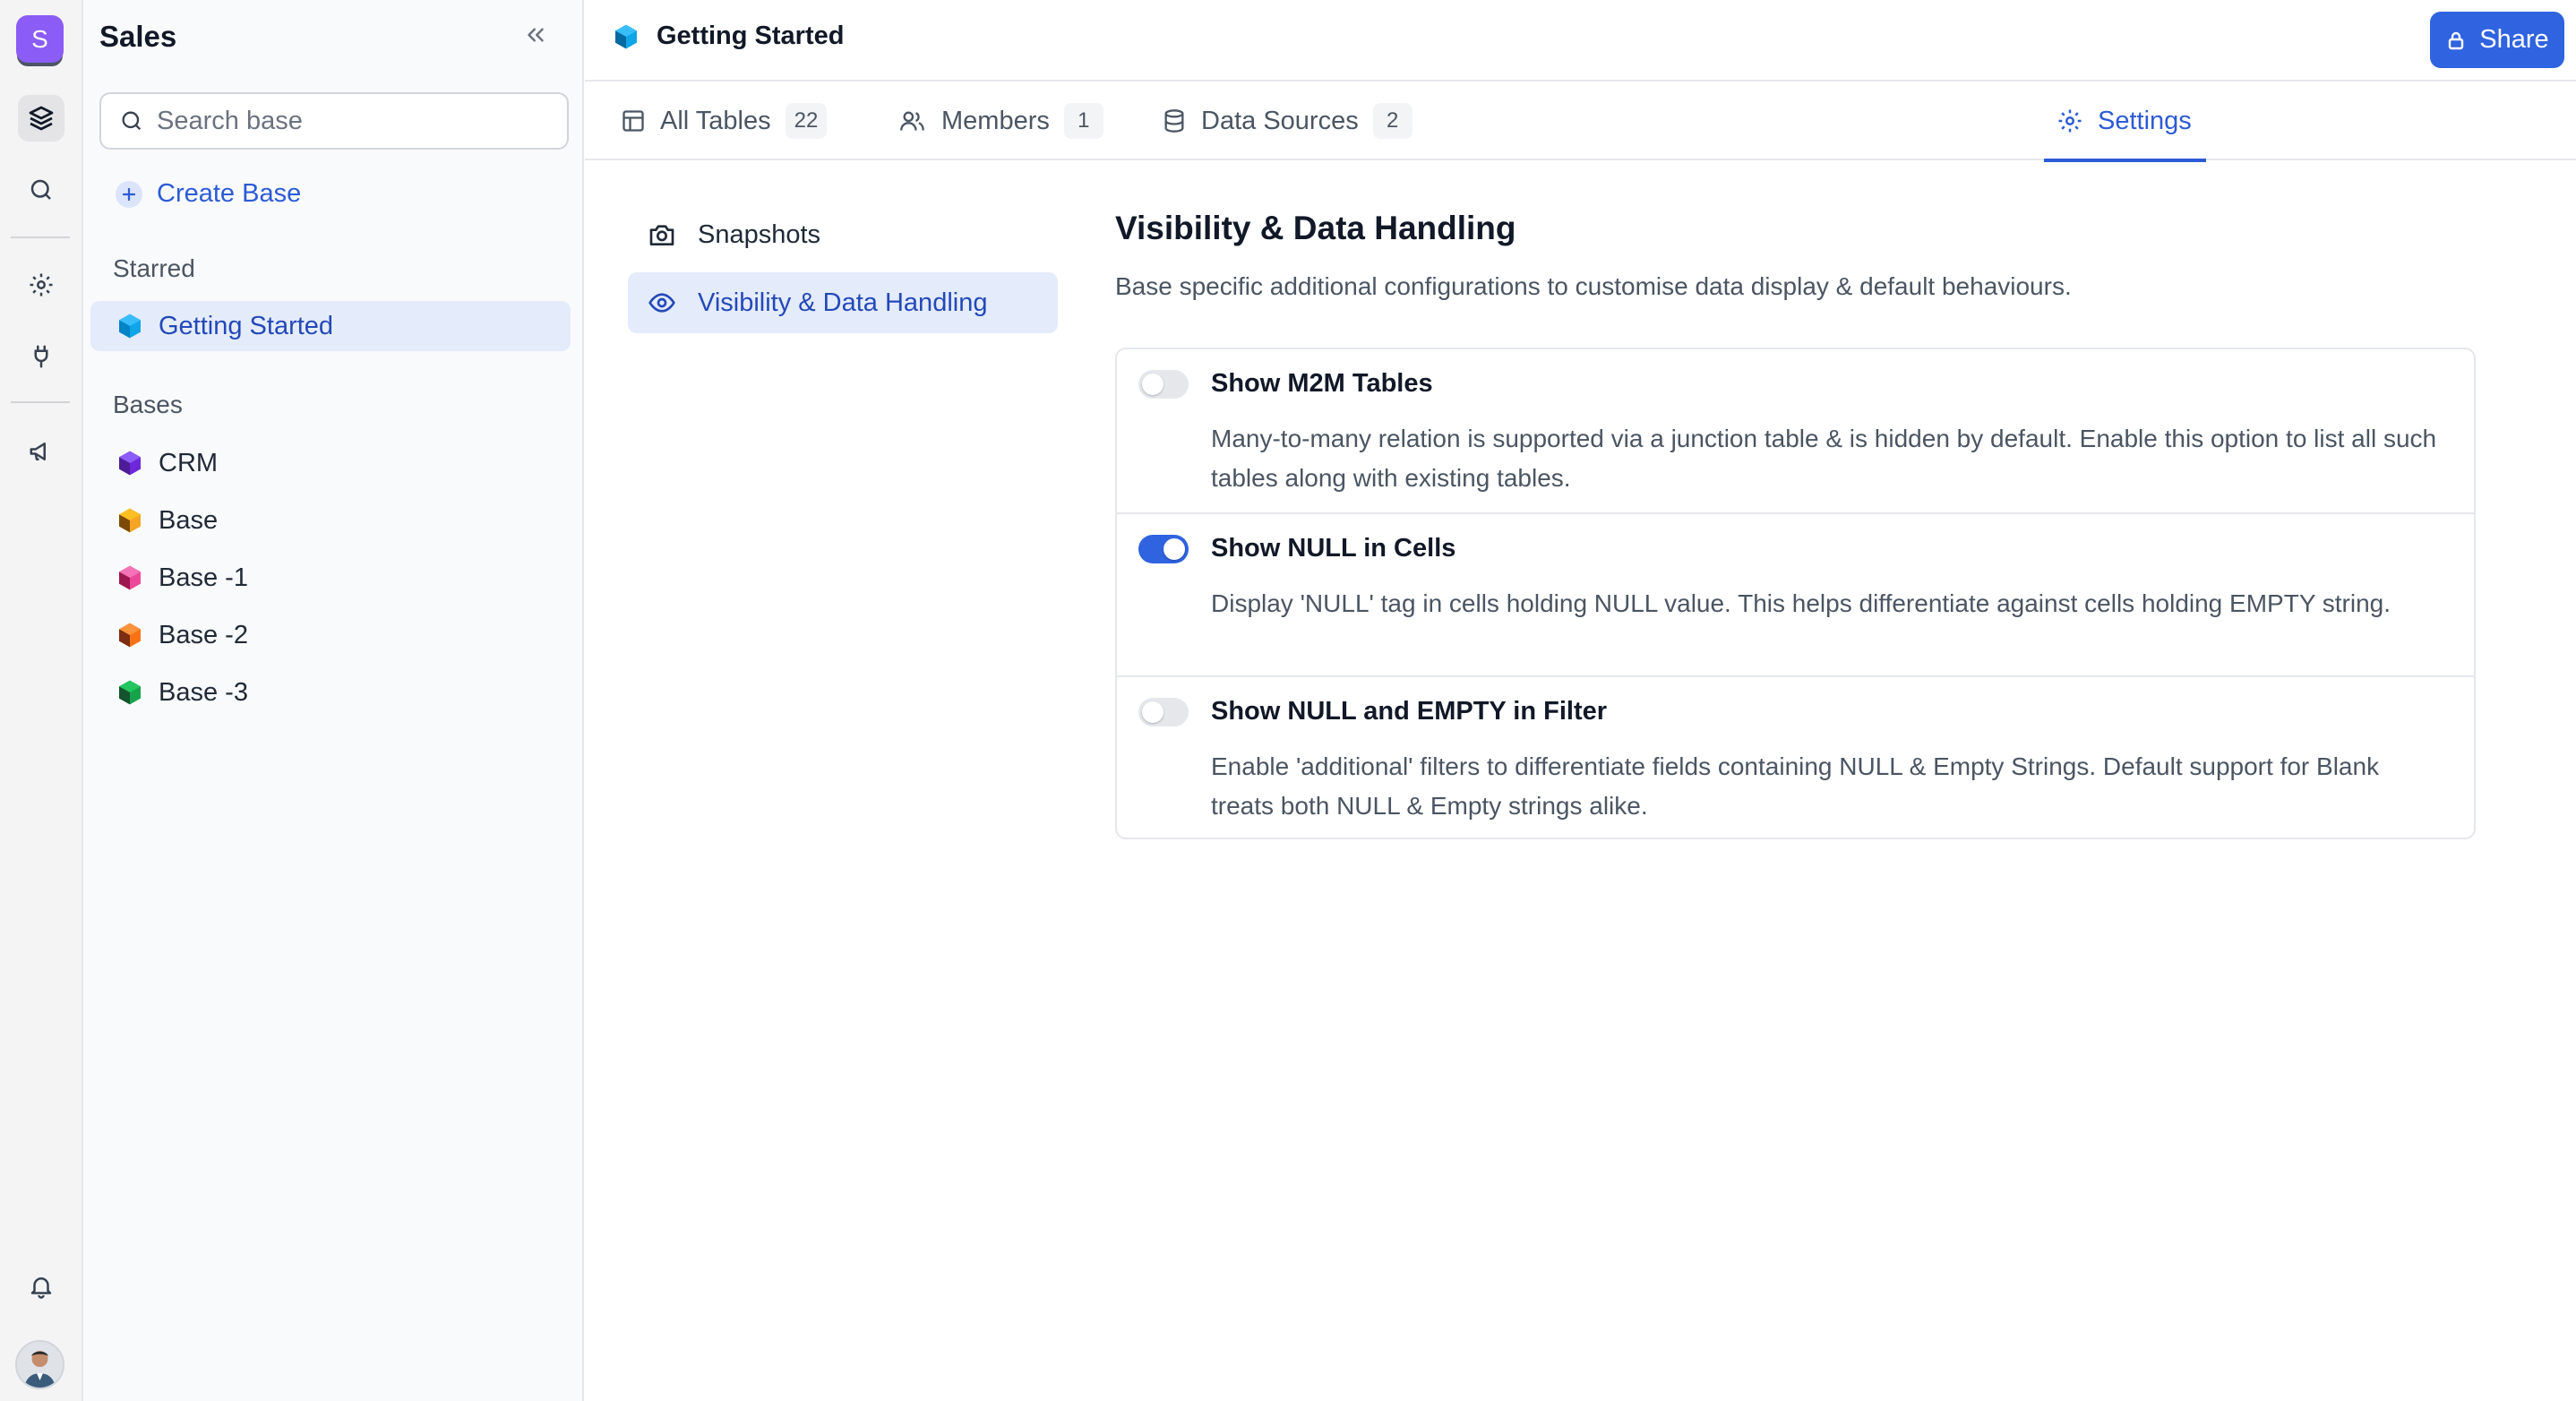 Image resolution: width=2576 pixels, height=1401 pixels. Describe the element at coordinates (1083, 121) in the screenshot. I see `tab-count-badge: 1` at that location.